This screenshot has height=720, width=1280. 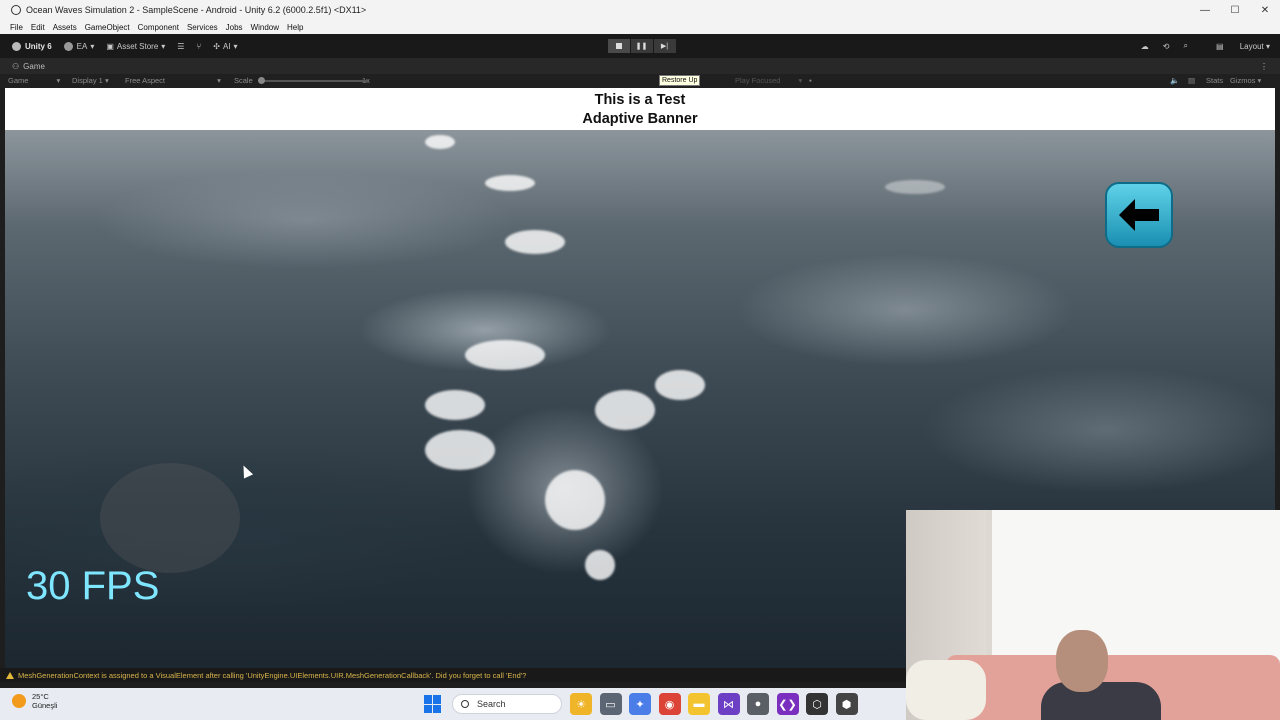 What do you see at coordinates (507, 704) in the screenshot?
I see `taskbar-search: Search` at bounding box center [507, 704].